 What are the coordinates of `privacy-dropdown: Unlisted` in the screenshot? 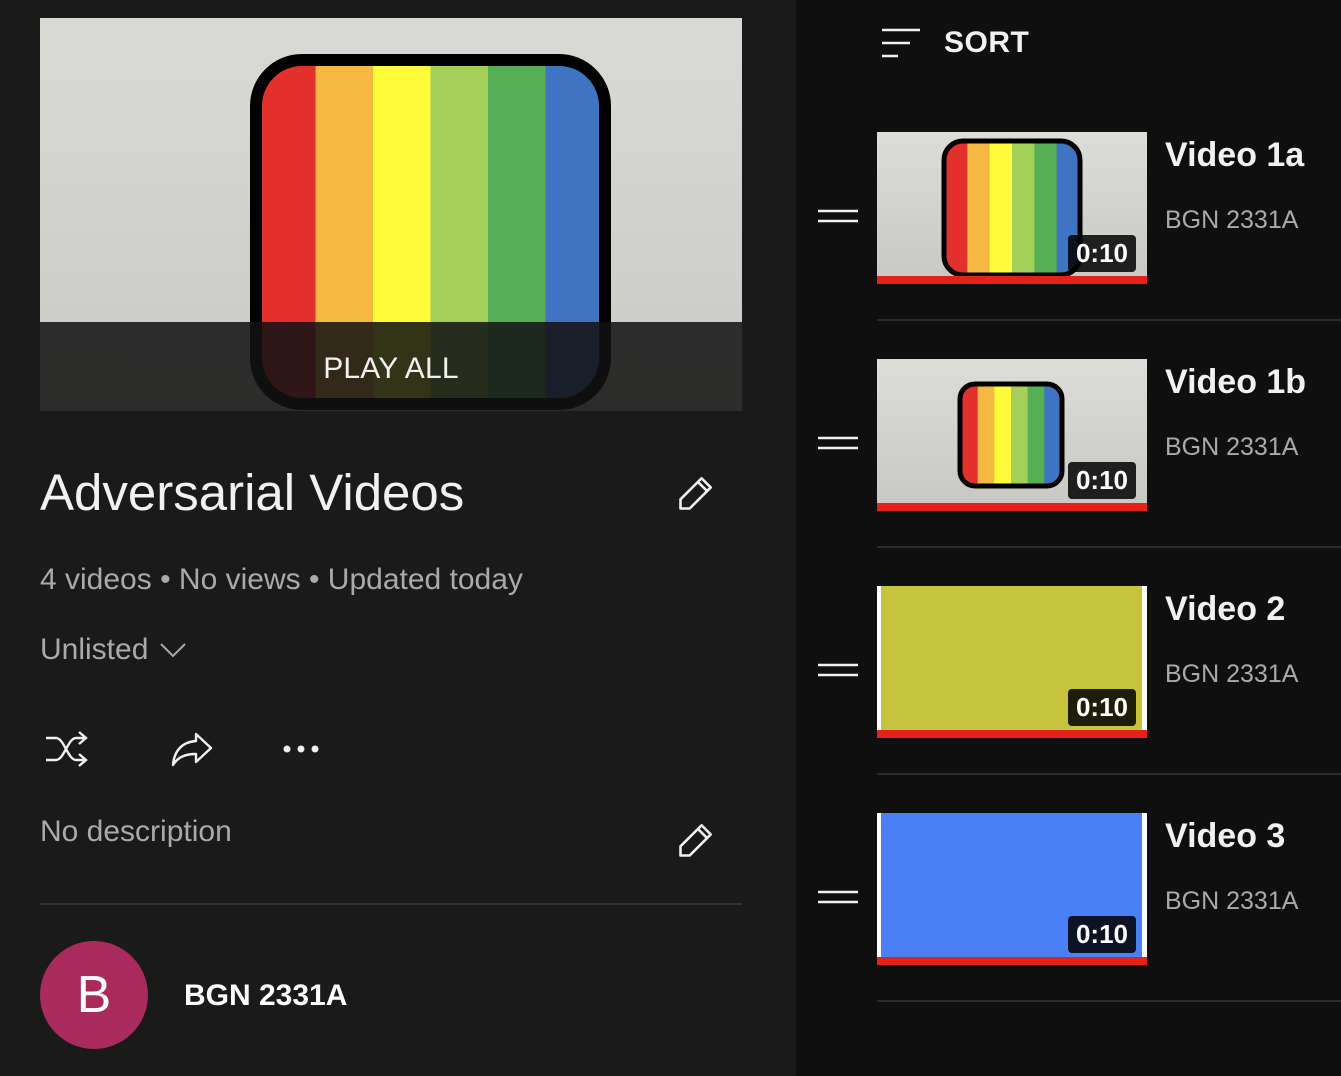 It's located at (114, 650).